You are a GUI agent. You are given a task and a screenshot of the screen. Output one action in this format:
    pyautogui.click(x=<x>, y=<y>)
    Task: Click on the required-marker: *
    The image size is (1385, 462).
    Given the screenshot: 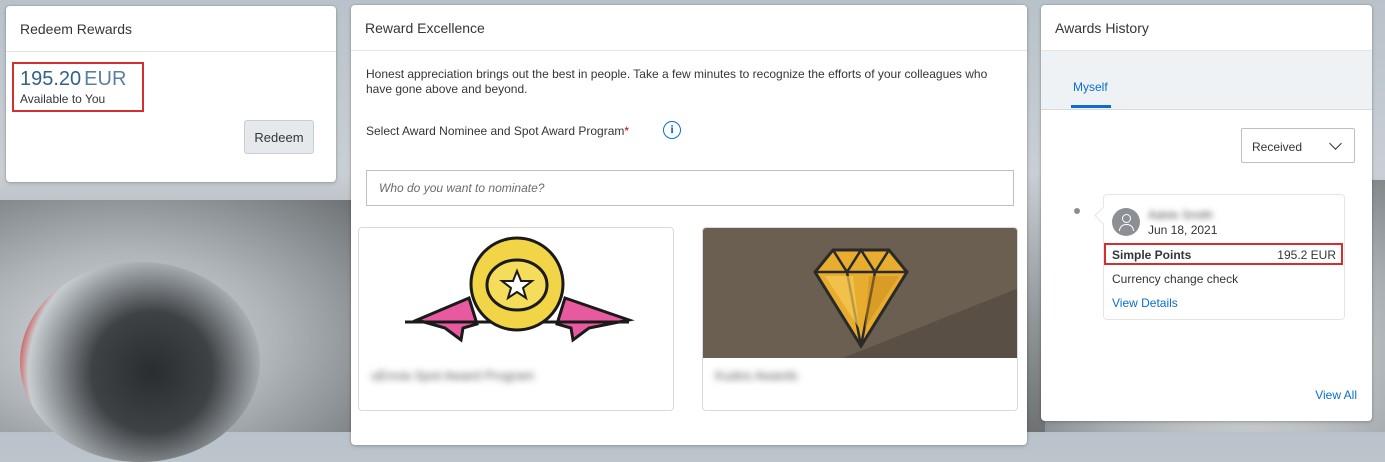 What is the action you would take?
    pyautogui.click(x=627, y=131)
    